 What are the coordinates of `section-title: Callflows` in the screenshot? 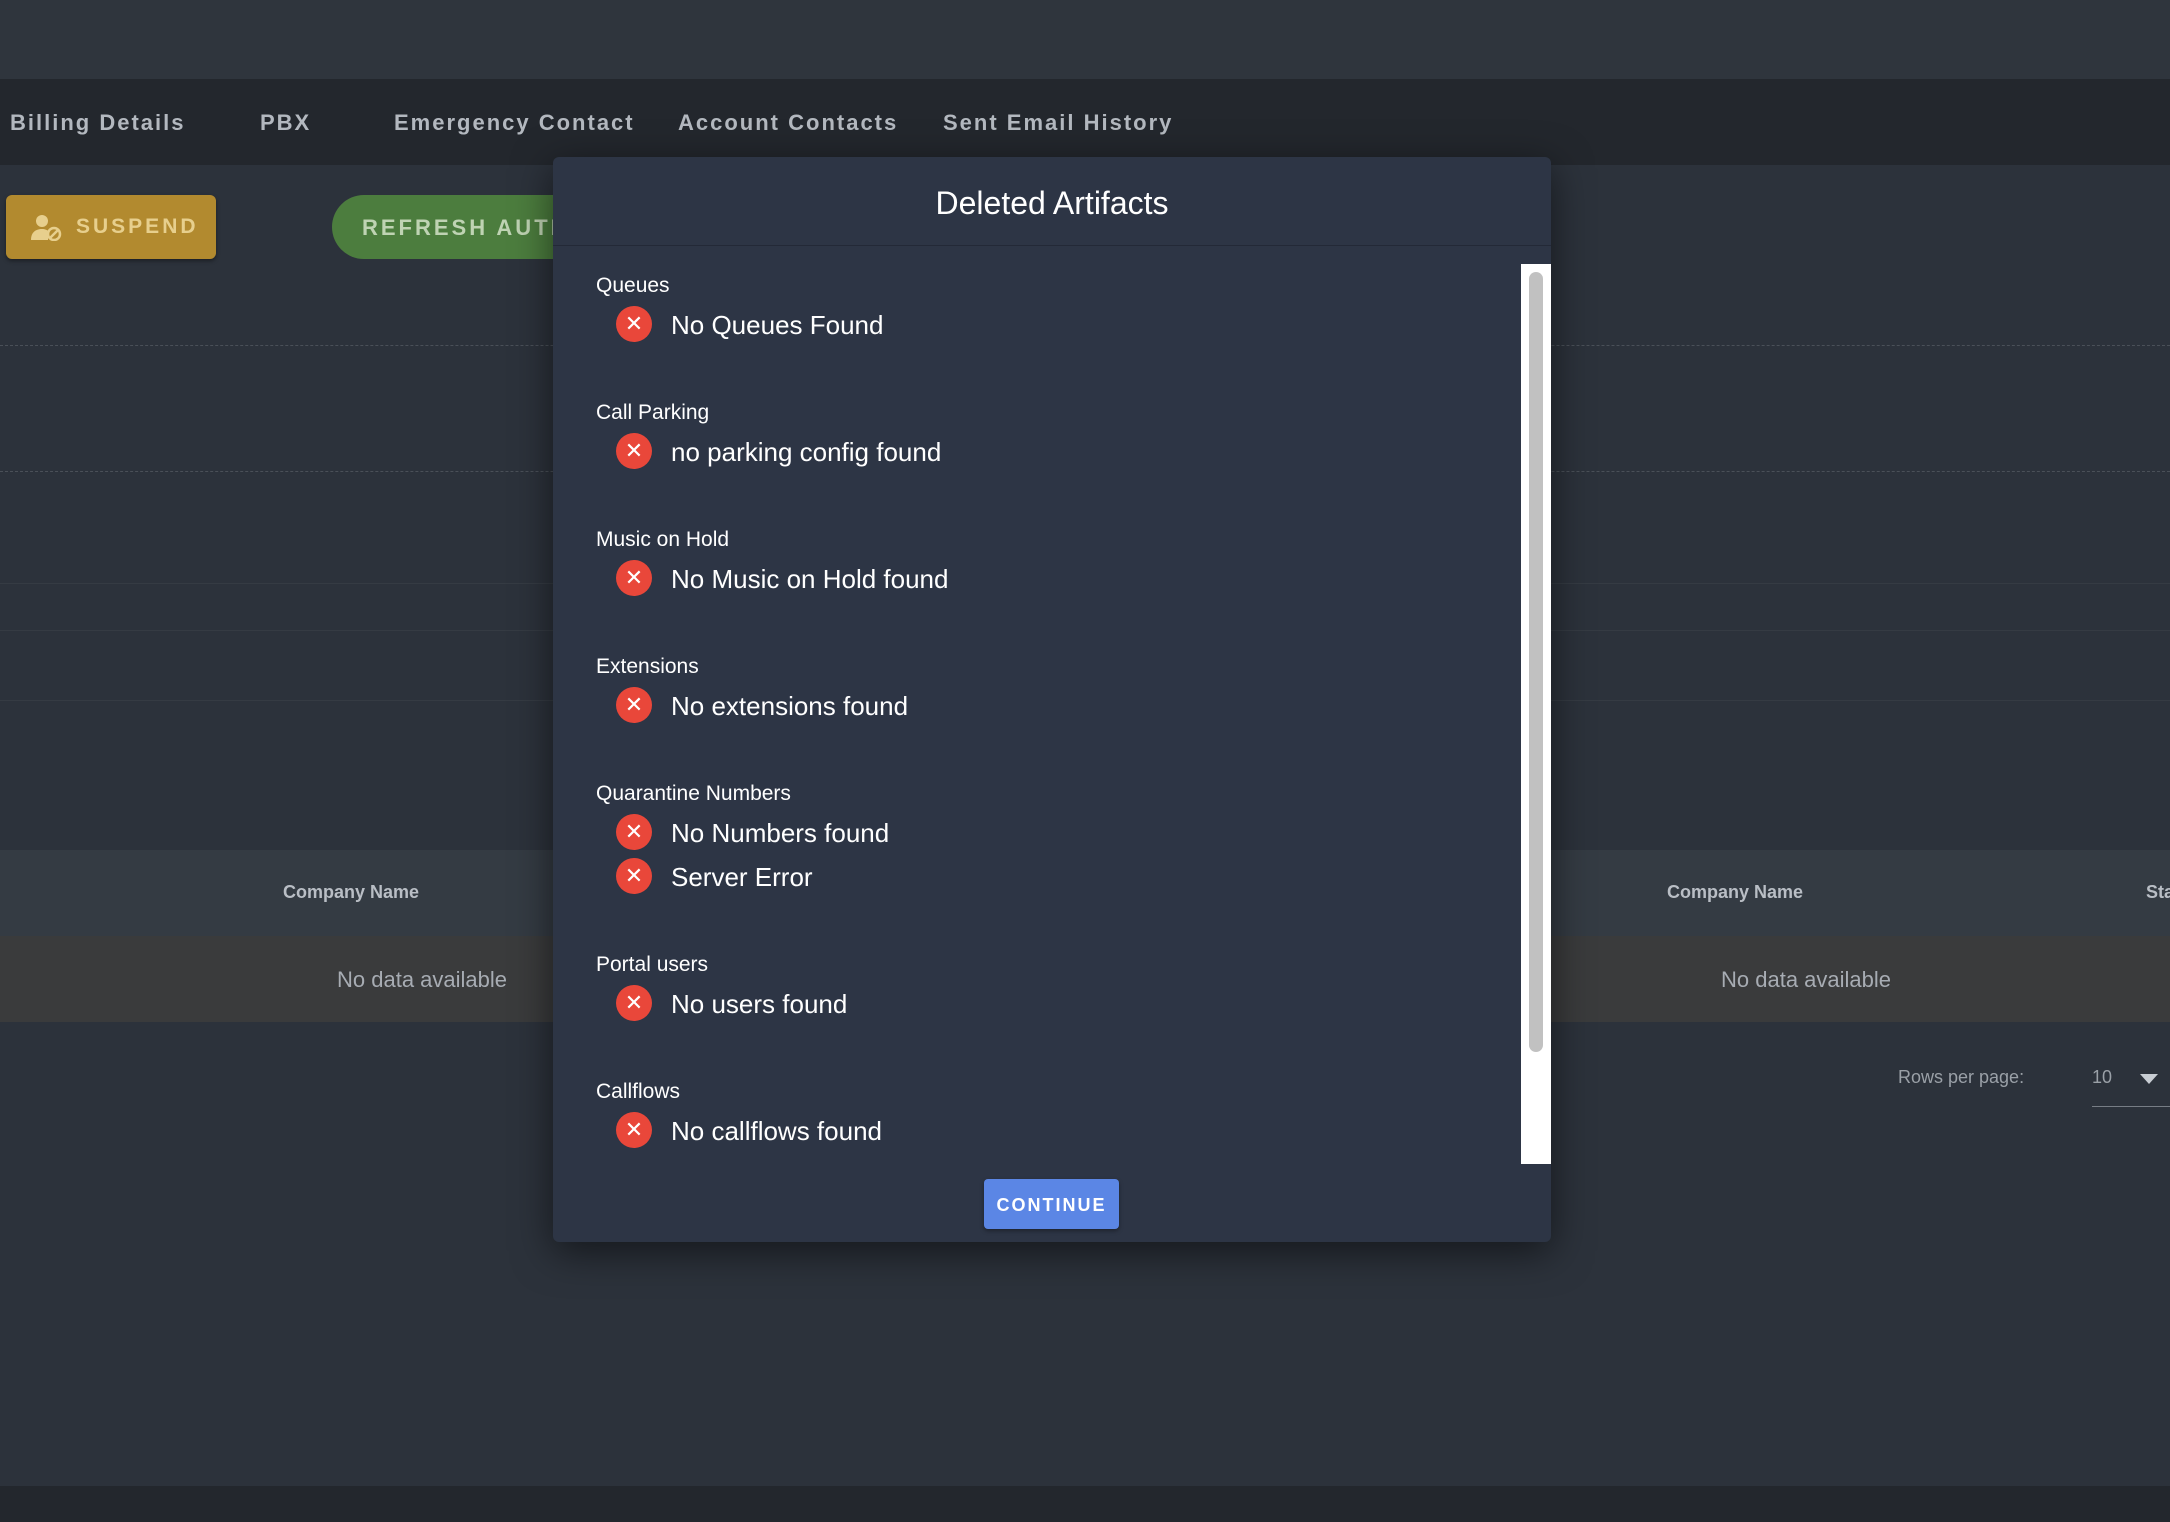 It's located at (638, 1091).